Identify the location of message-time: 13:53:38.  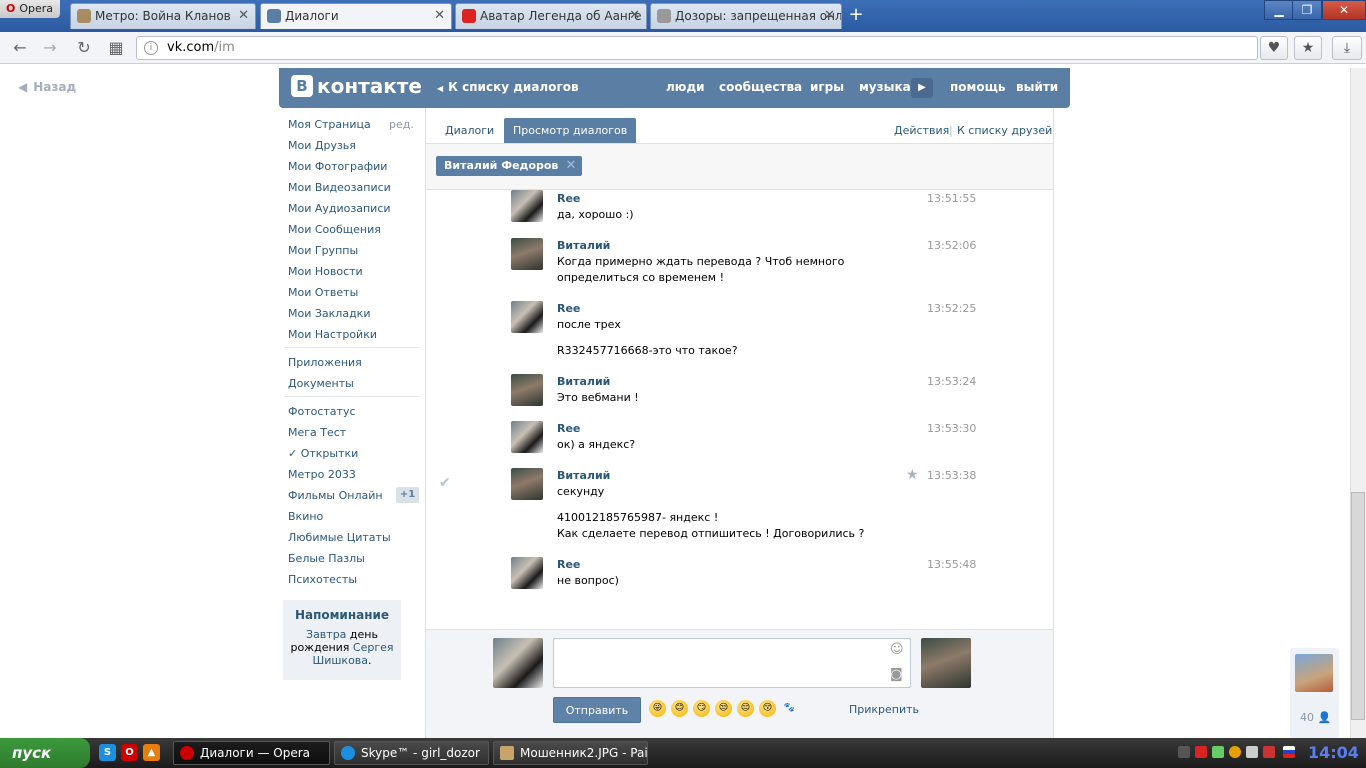
(951, 475).